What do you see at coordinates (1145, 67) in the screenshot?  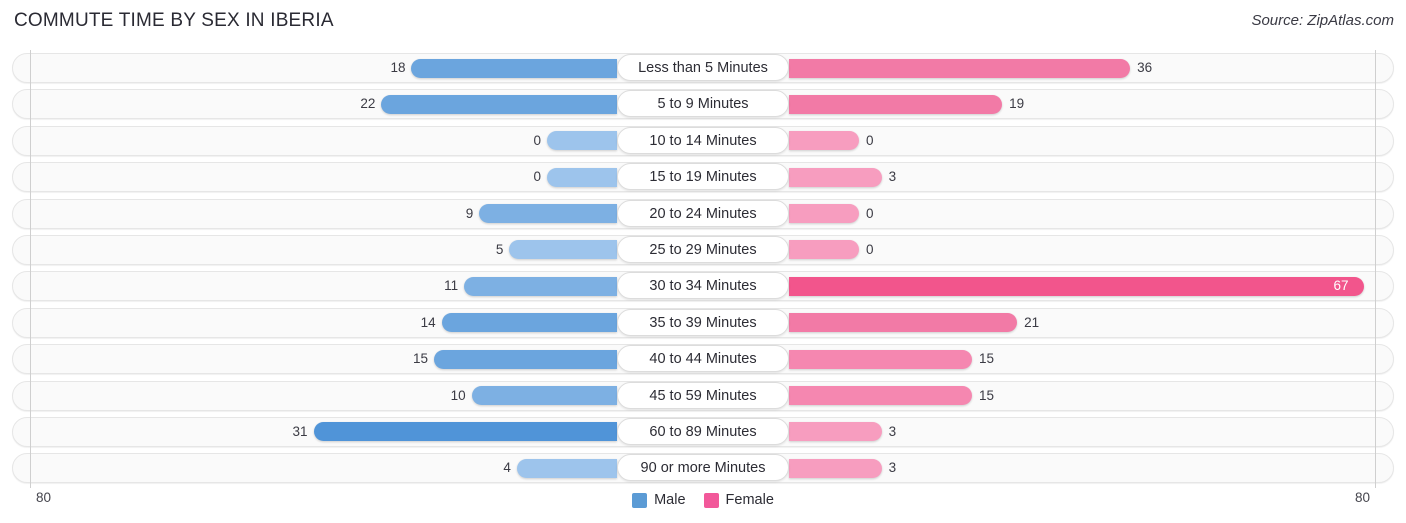 I see `value-label-female: 36` at bounding box center [1145, 67].